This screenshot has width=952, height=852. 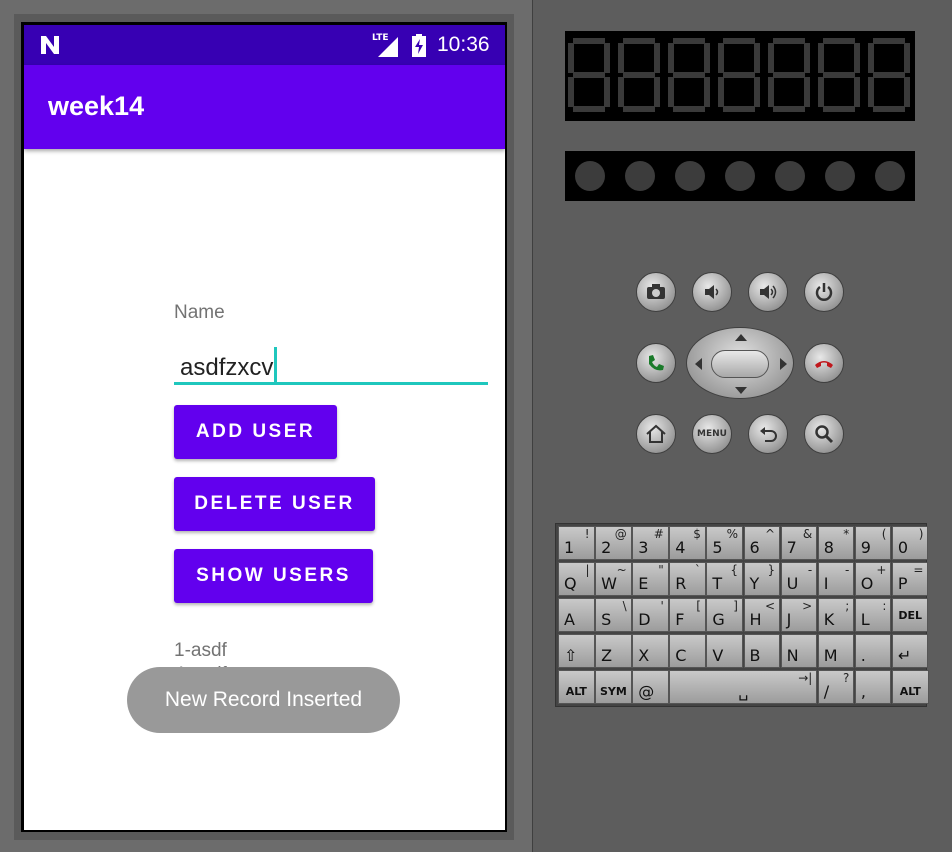 What do you see at coordinates (836, 615) in the screenshot?
I see `key: K;` at bounding box center [836, 615].